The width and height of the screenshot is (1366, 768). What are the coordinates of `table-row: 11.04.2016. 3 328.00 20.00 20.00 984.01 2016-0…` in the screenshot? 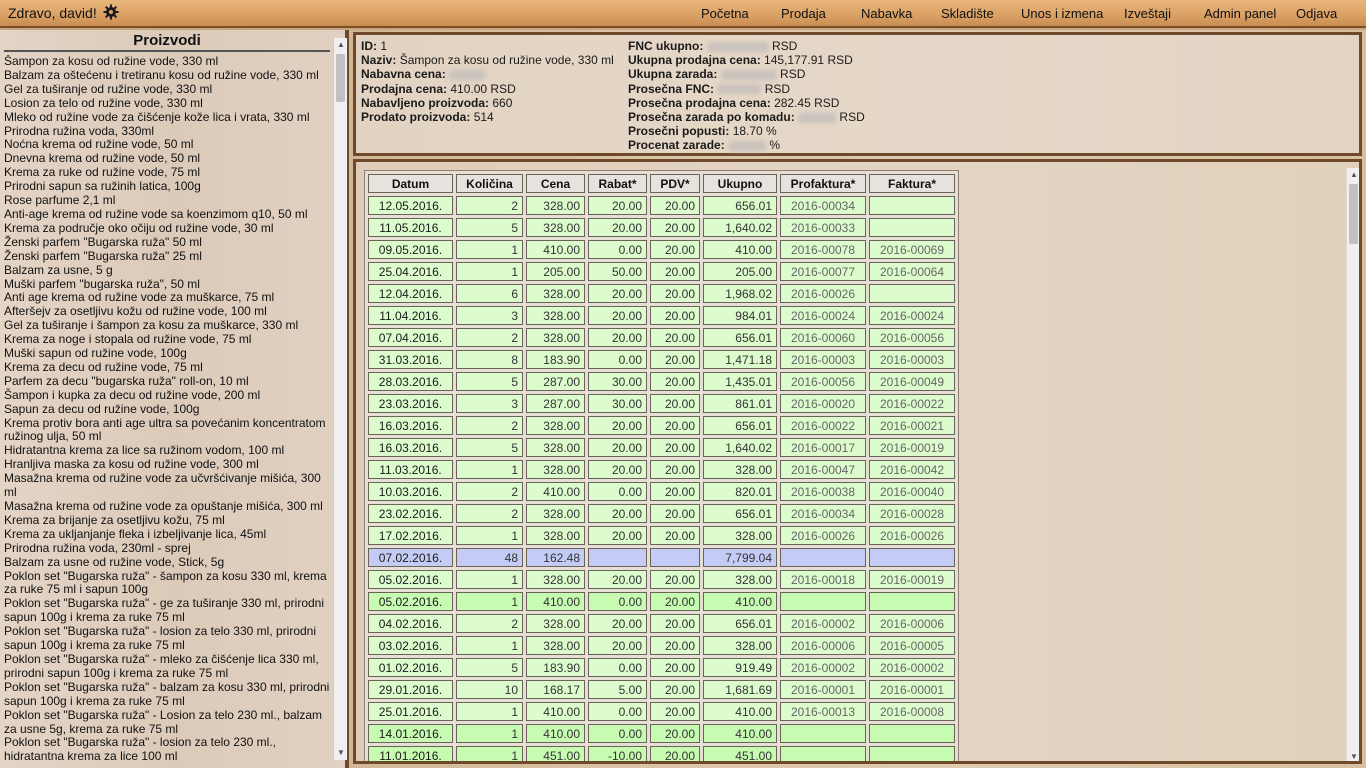 It's located at (661, 315).